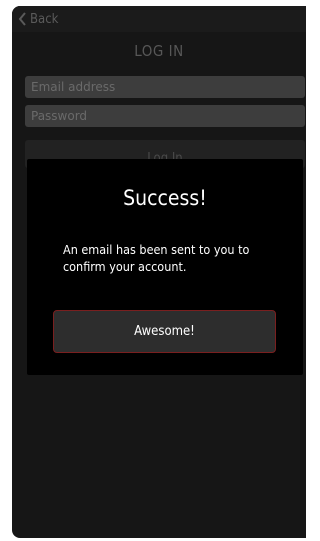 The width and height of the screenshot is (320, 541). I want to click on email-input, so click(165, 87).